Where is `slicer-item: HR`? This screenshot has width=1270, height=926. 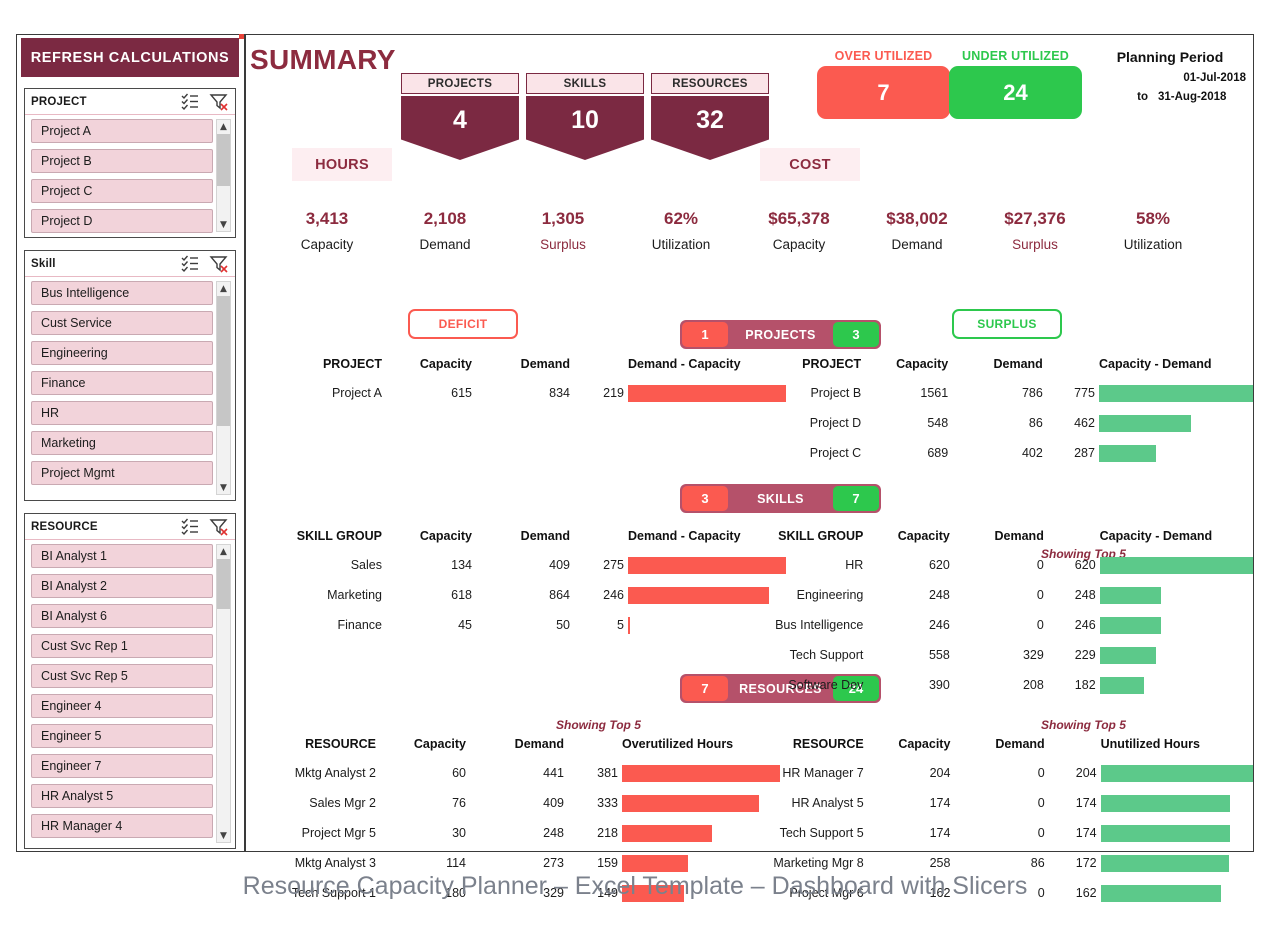 slicer-item: HR is located at coordinates (122, 413).